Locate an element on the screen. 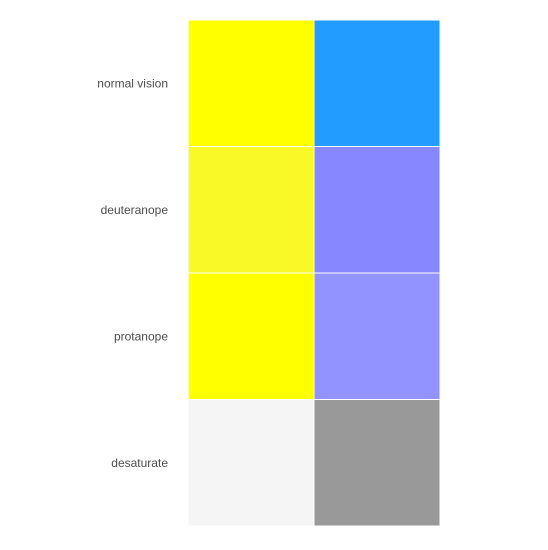  row-label-desaturate: desaturate is located at coordinates (139, 463).